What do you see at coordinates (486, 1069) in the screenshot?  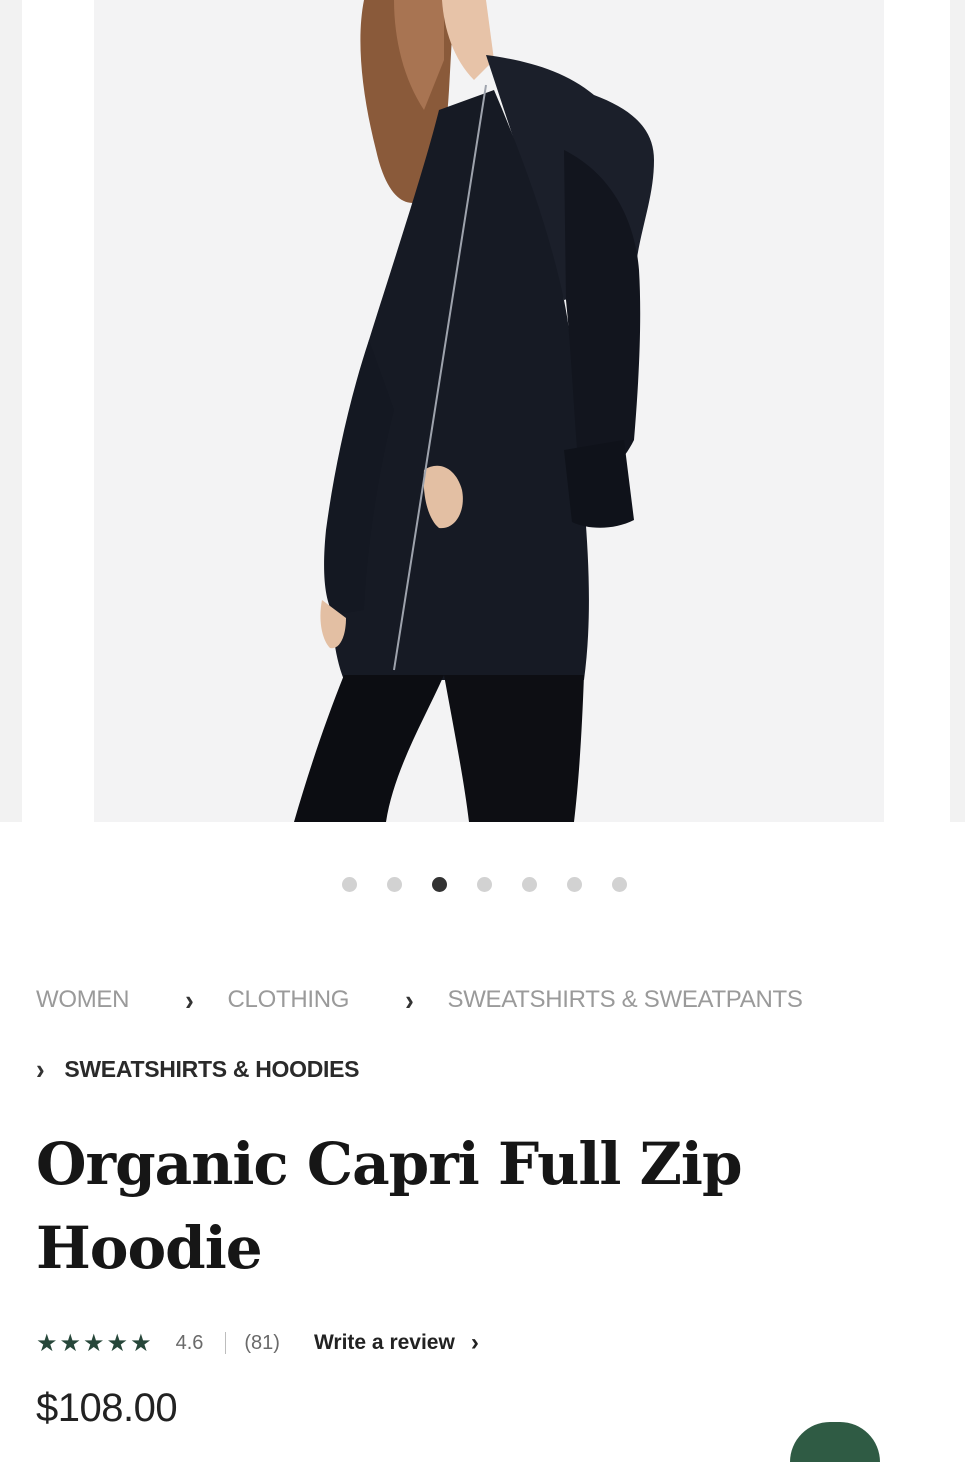 I see `breadcrumb-row: › SWEATSHIRTS & HOODIES` at bounding box center [486, 1069].